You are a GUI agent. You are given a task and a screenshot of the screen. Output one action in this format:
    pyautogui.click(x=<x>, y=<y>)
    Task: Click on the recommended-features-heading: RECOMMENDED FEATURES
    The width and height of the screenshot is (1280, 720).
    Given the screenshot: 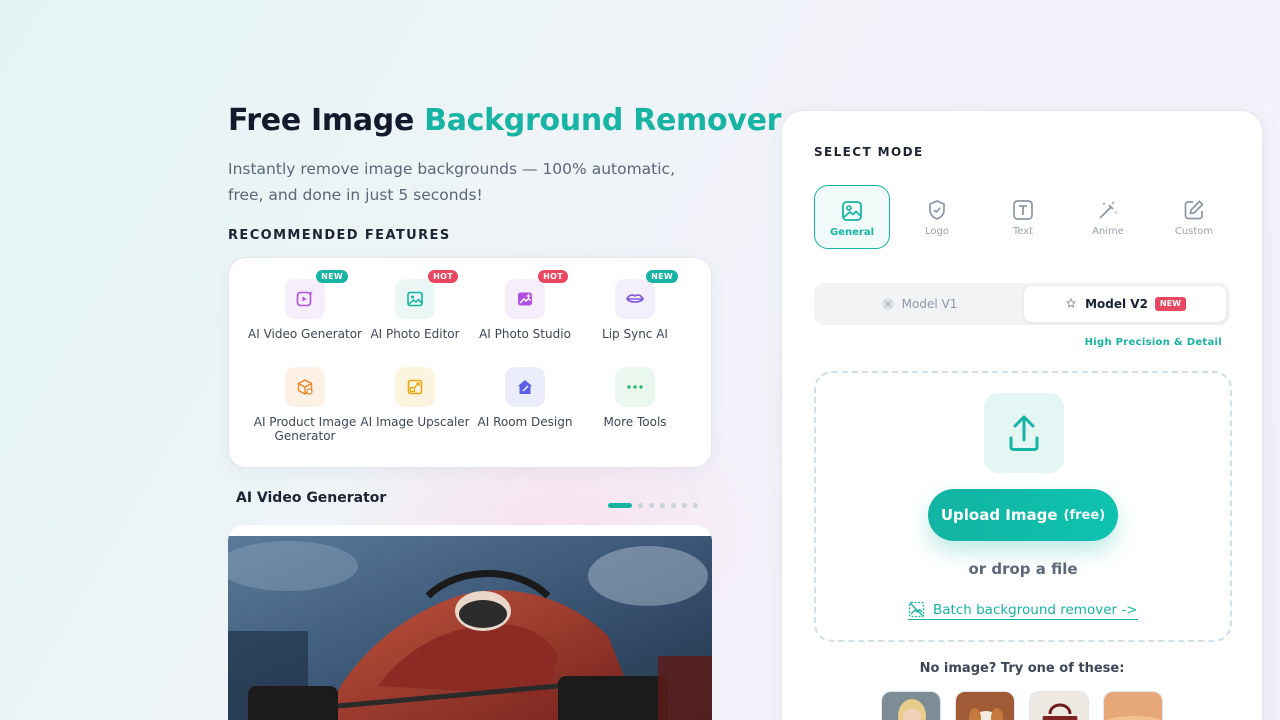 What is the action you would take?
    pyautogui.click(x=339, y=235)
    